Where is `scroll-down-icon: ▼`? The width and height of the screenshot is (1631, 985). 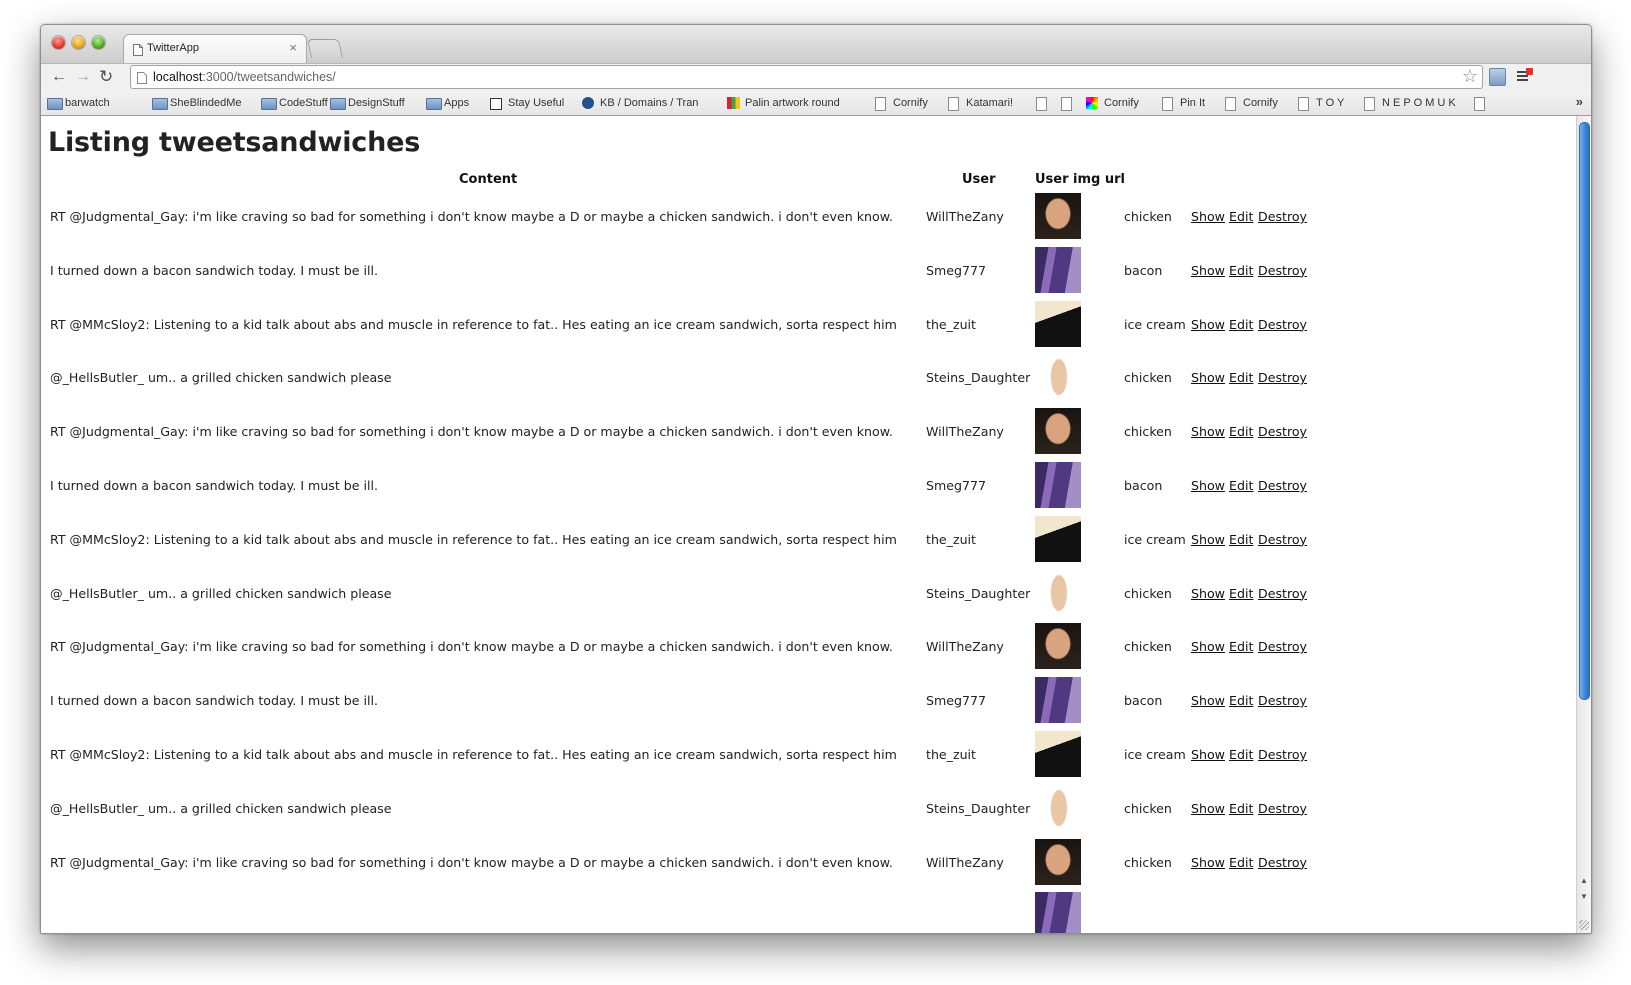 scroll-down-icon: ▼ is located at coordinates (1584, 896).